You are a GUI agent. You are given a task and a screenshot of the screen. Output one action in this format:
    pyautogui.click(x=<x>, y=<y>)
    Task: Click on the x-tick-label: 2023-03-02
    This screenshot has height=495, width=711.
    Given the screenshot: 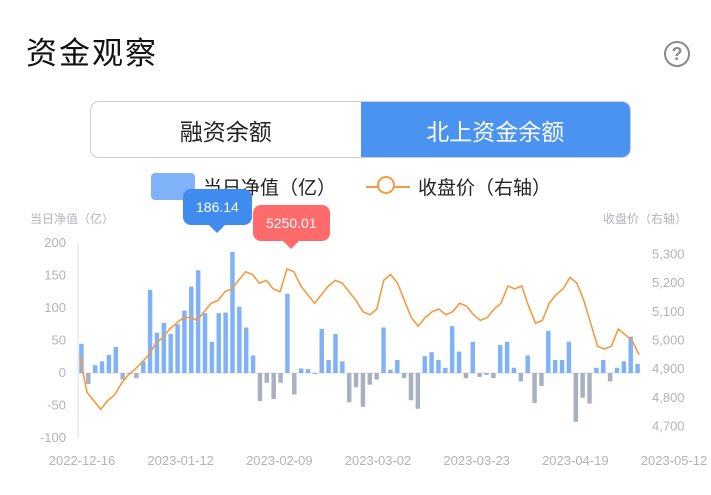 What is the action you would take?
    pyautogui.click(x=378, y=460)
    